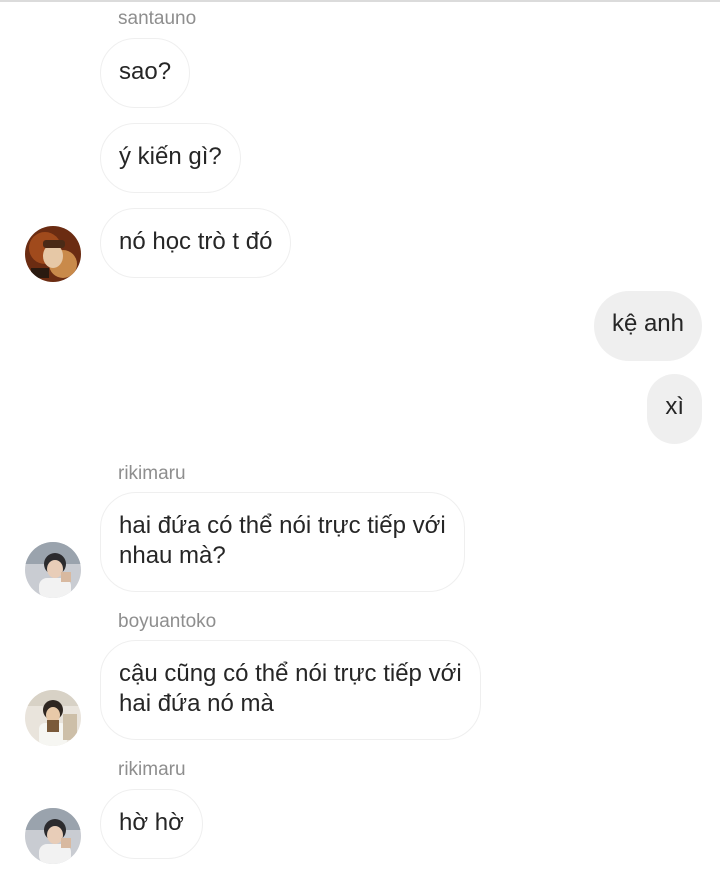 This screenshot has width=720, height=875. What do you see at coordinates (196, 703) in the screenshot?
I see `message-text-line: hai đứa nó mà` at bounding box center [196, 703].